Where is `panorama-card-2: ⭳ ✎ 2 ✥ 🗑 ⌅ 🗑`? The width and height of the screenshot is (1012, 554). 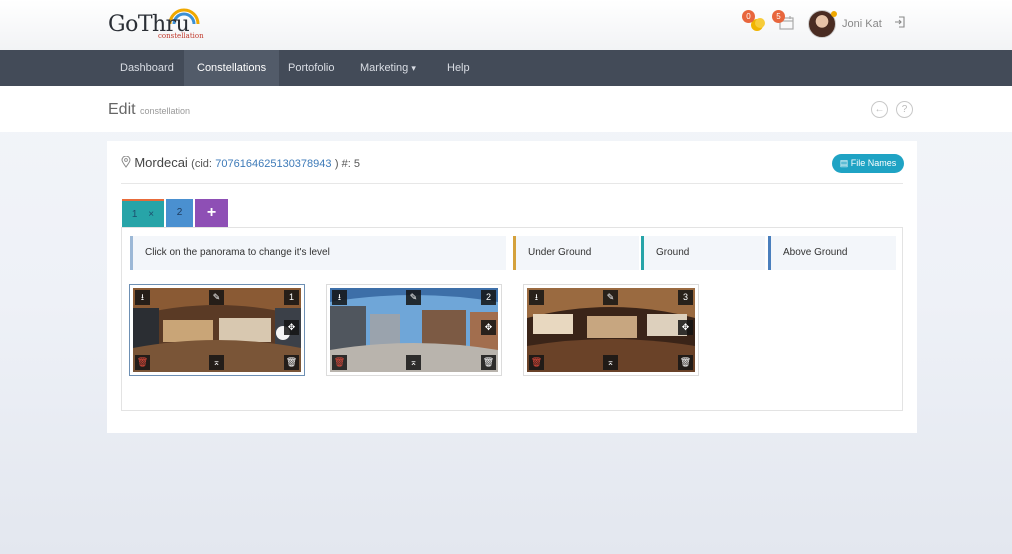
panorama-card-2: ⭳ ✎ 2 ✥ 🗑 ⌅ 🗑 is located at coordinates (414, 330).